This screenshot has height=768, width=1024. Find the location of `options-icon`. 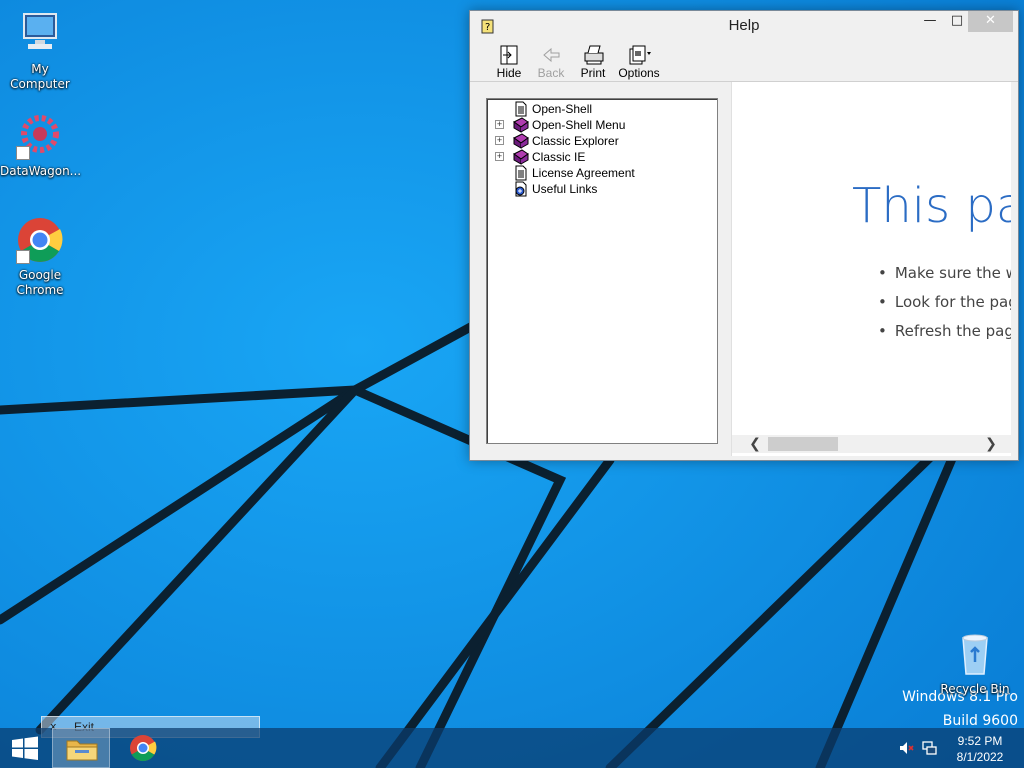

options-icon is located at coordinates (640, 55).